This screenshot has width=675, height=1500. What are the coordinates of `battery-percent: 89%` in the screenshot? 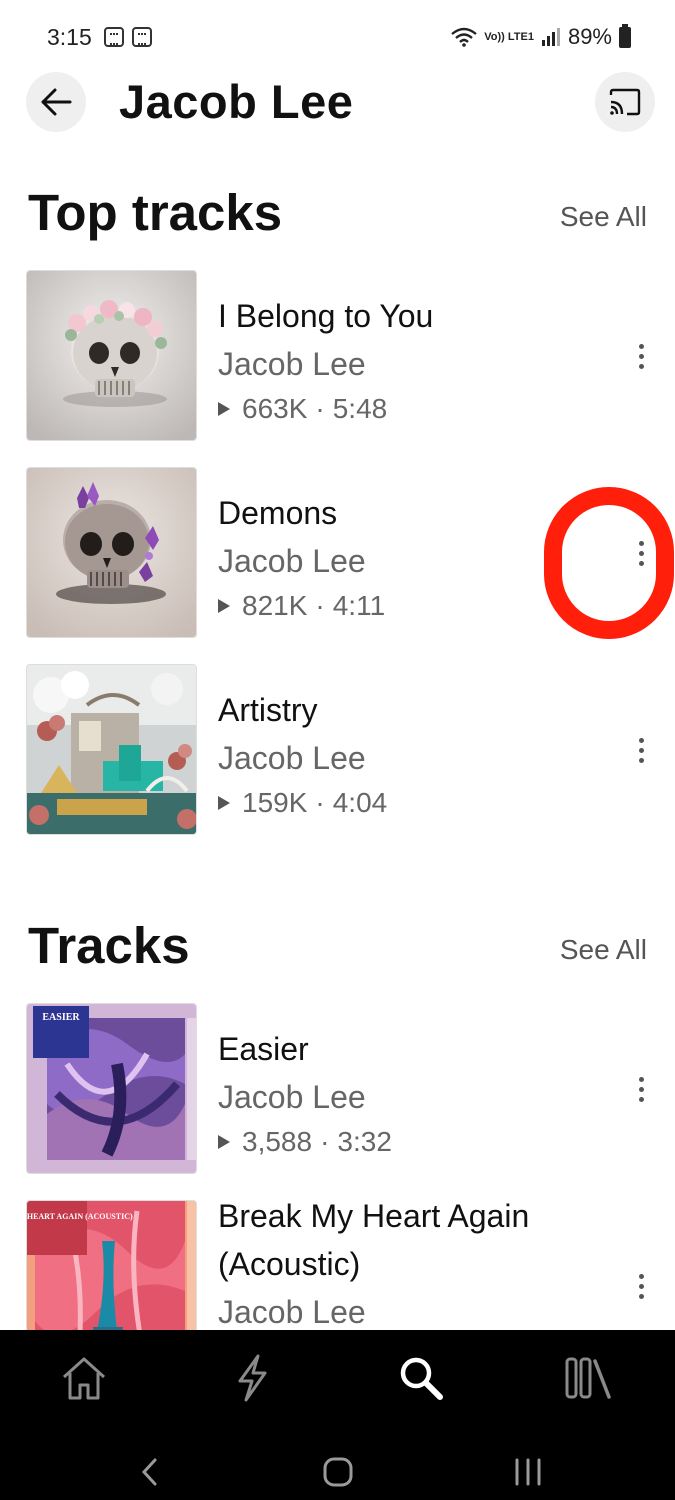 It's located at (589, 36).